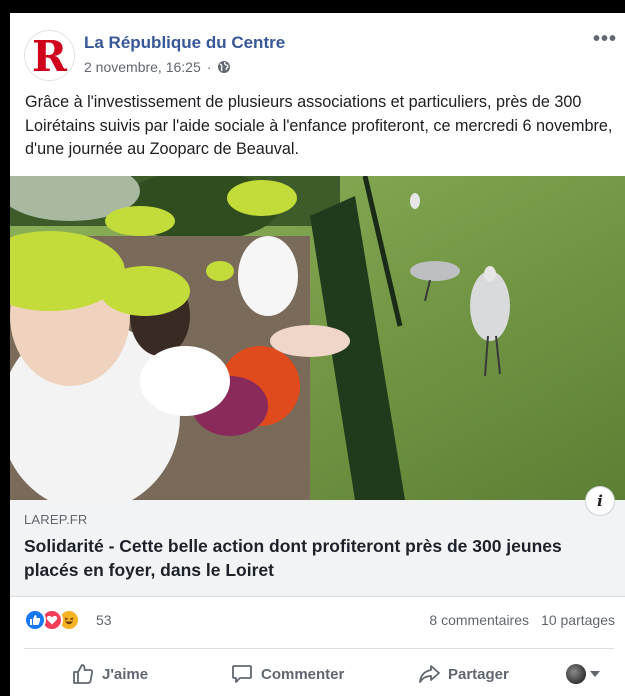  I want to click on comment-button: Commenter, so click(287, 674).